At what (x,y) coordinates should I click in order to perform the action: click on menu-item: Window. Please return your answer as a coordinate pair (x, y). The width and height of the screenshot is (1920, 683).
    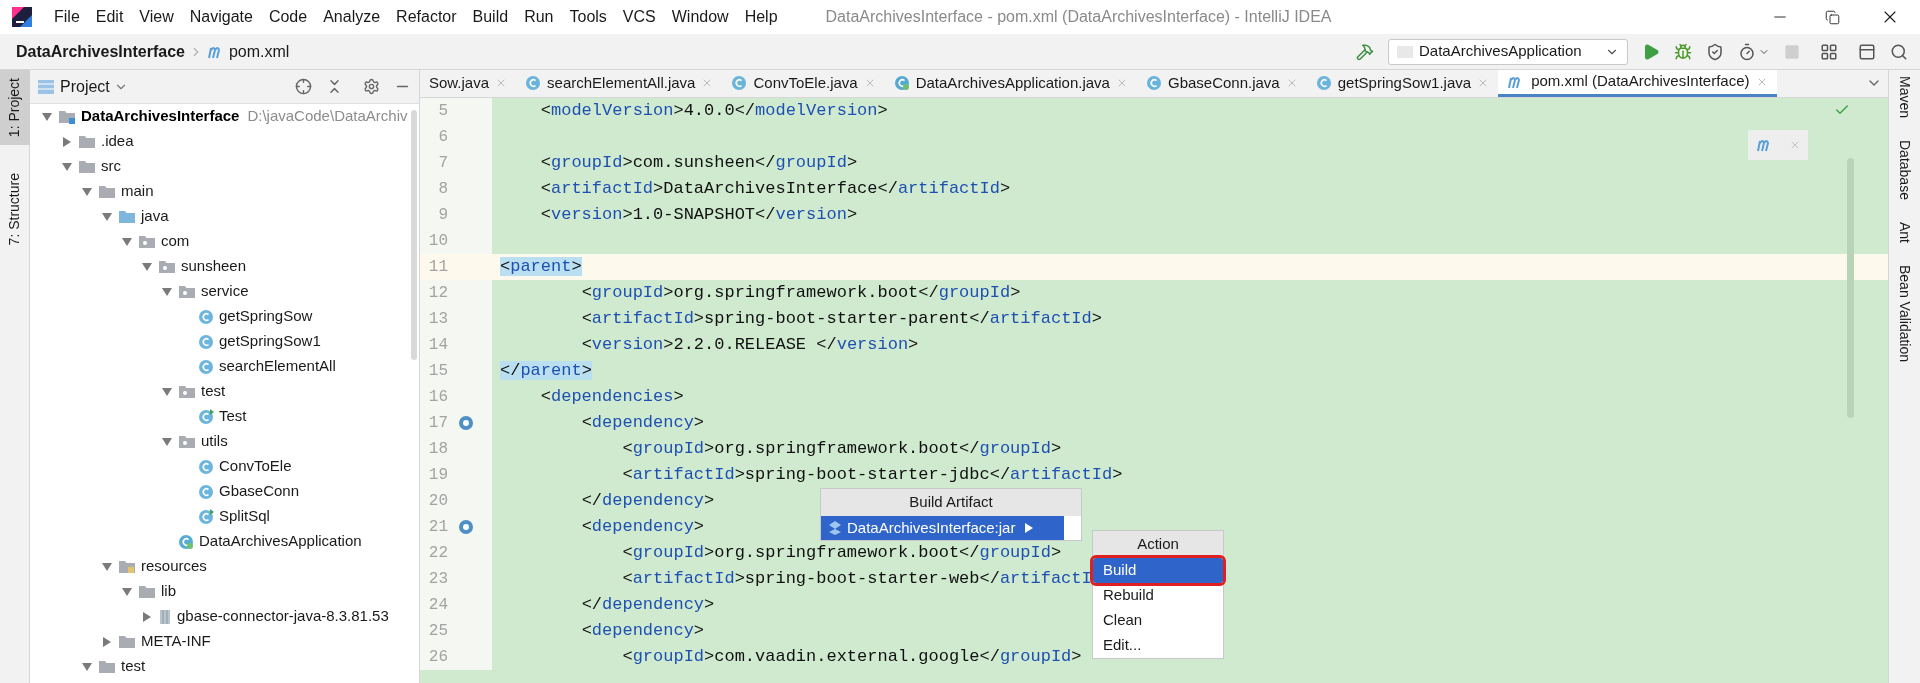
    Looking at the image, I should click on (700, 17).